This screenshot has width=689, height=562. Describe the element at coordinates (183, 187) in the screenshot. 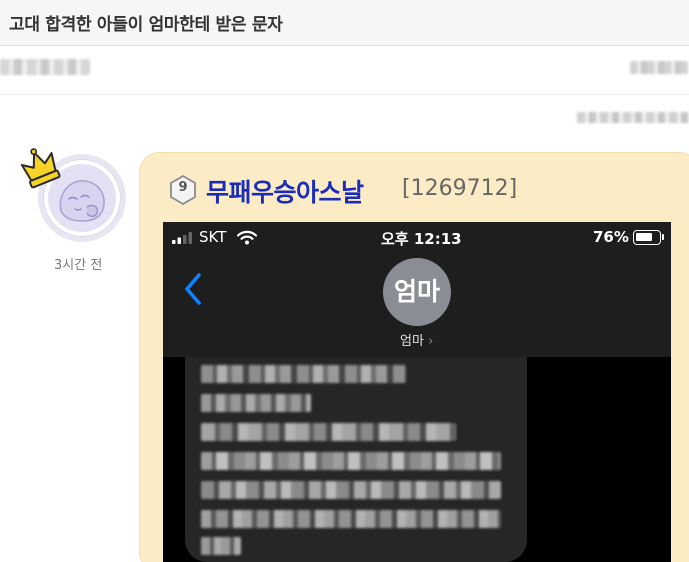

I see `level-badge-number: 9` at that location.